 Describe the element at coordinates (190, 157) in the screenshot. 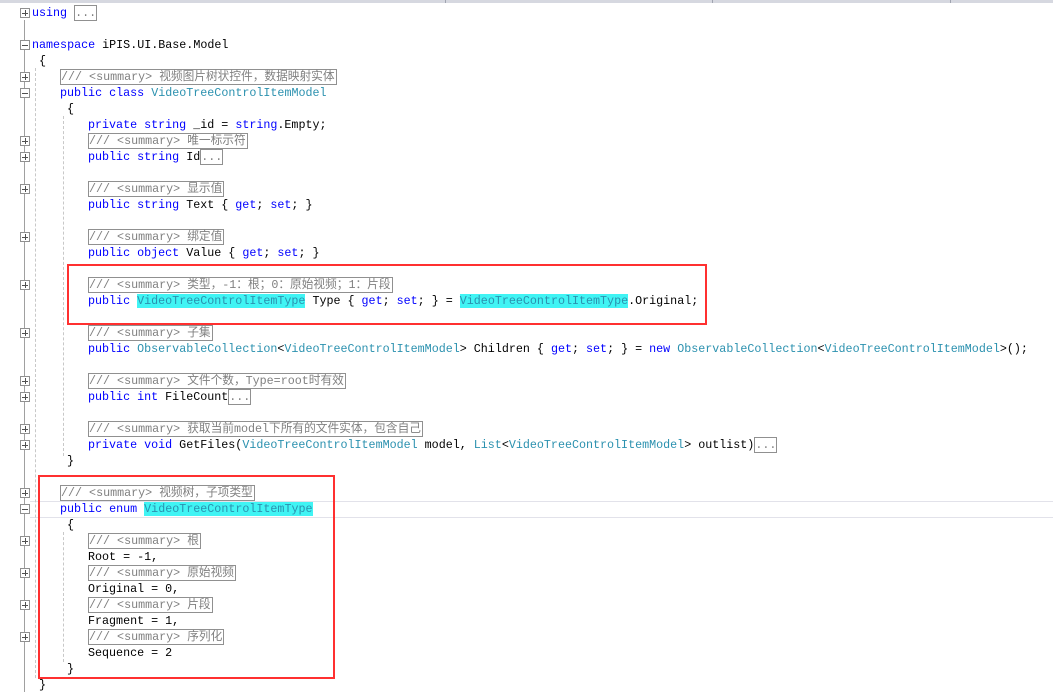

I see `code-text: Id` at that location.